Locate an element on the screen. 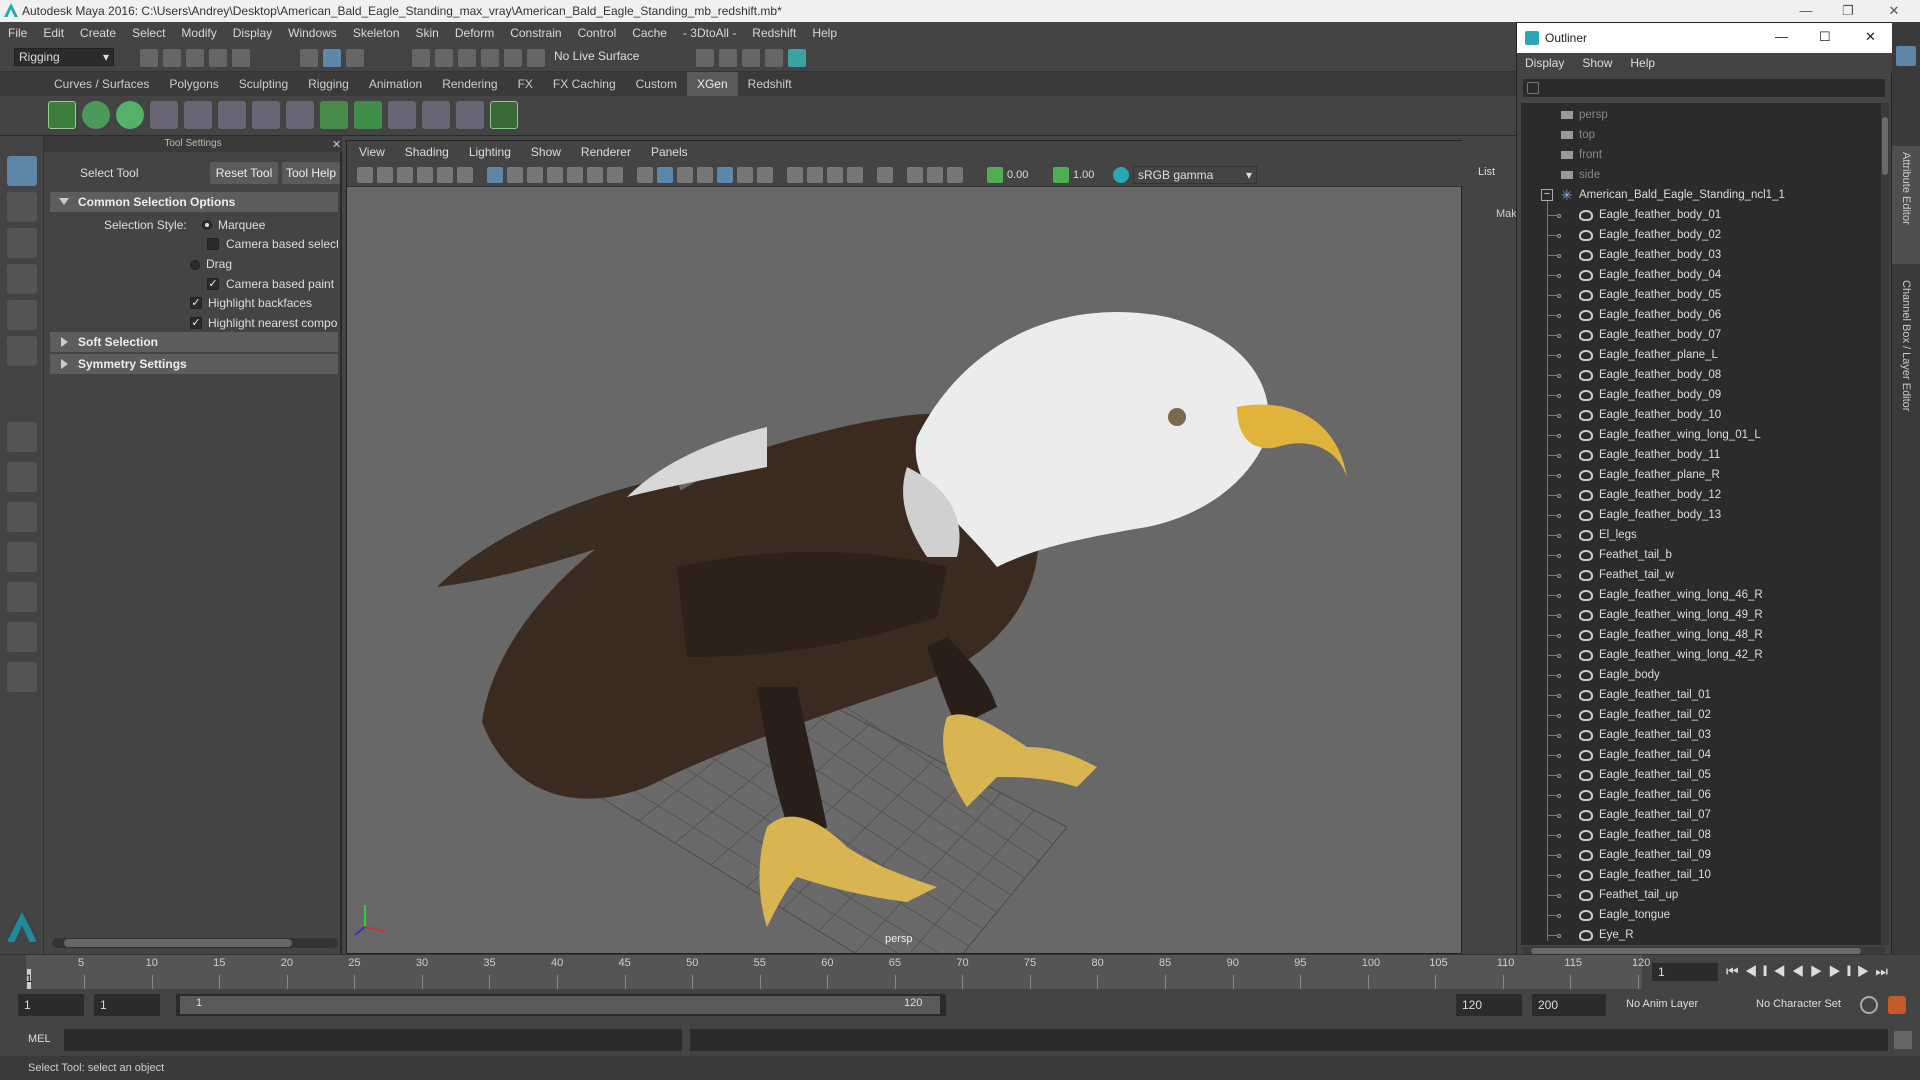 The height and width of the screenshot is (1080, 1920). perspective-graph-icon is located at coordinates (22, 557).